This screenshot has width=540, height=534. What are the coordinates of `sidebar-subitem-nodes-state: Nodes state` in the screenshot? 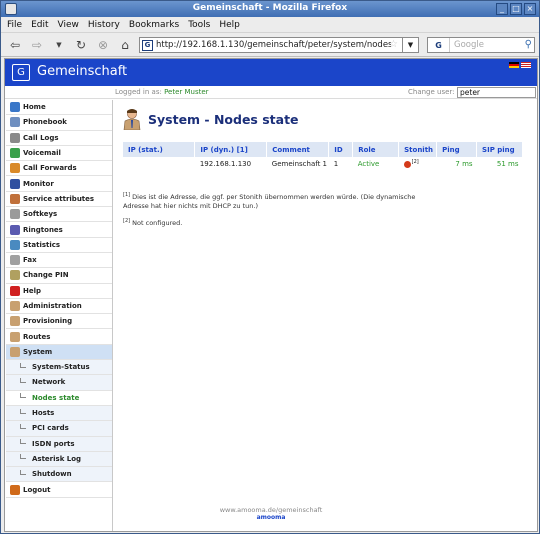 It's located at (59, 398).